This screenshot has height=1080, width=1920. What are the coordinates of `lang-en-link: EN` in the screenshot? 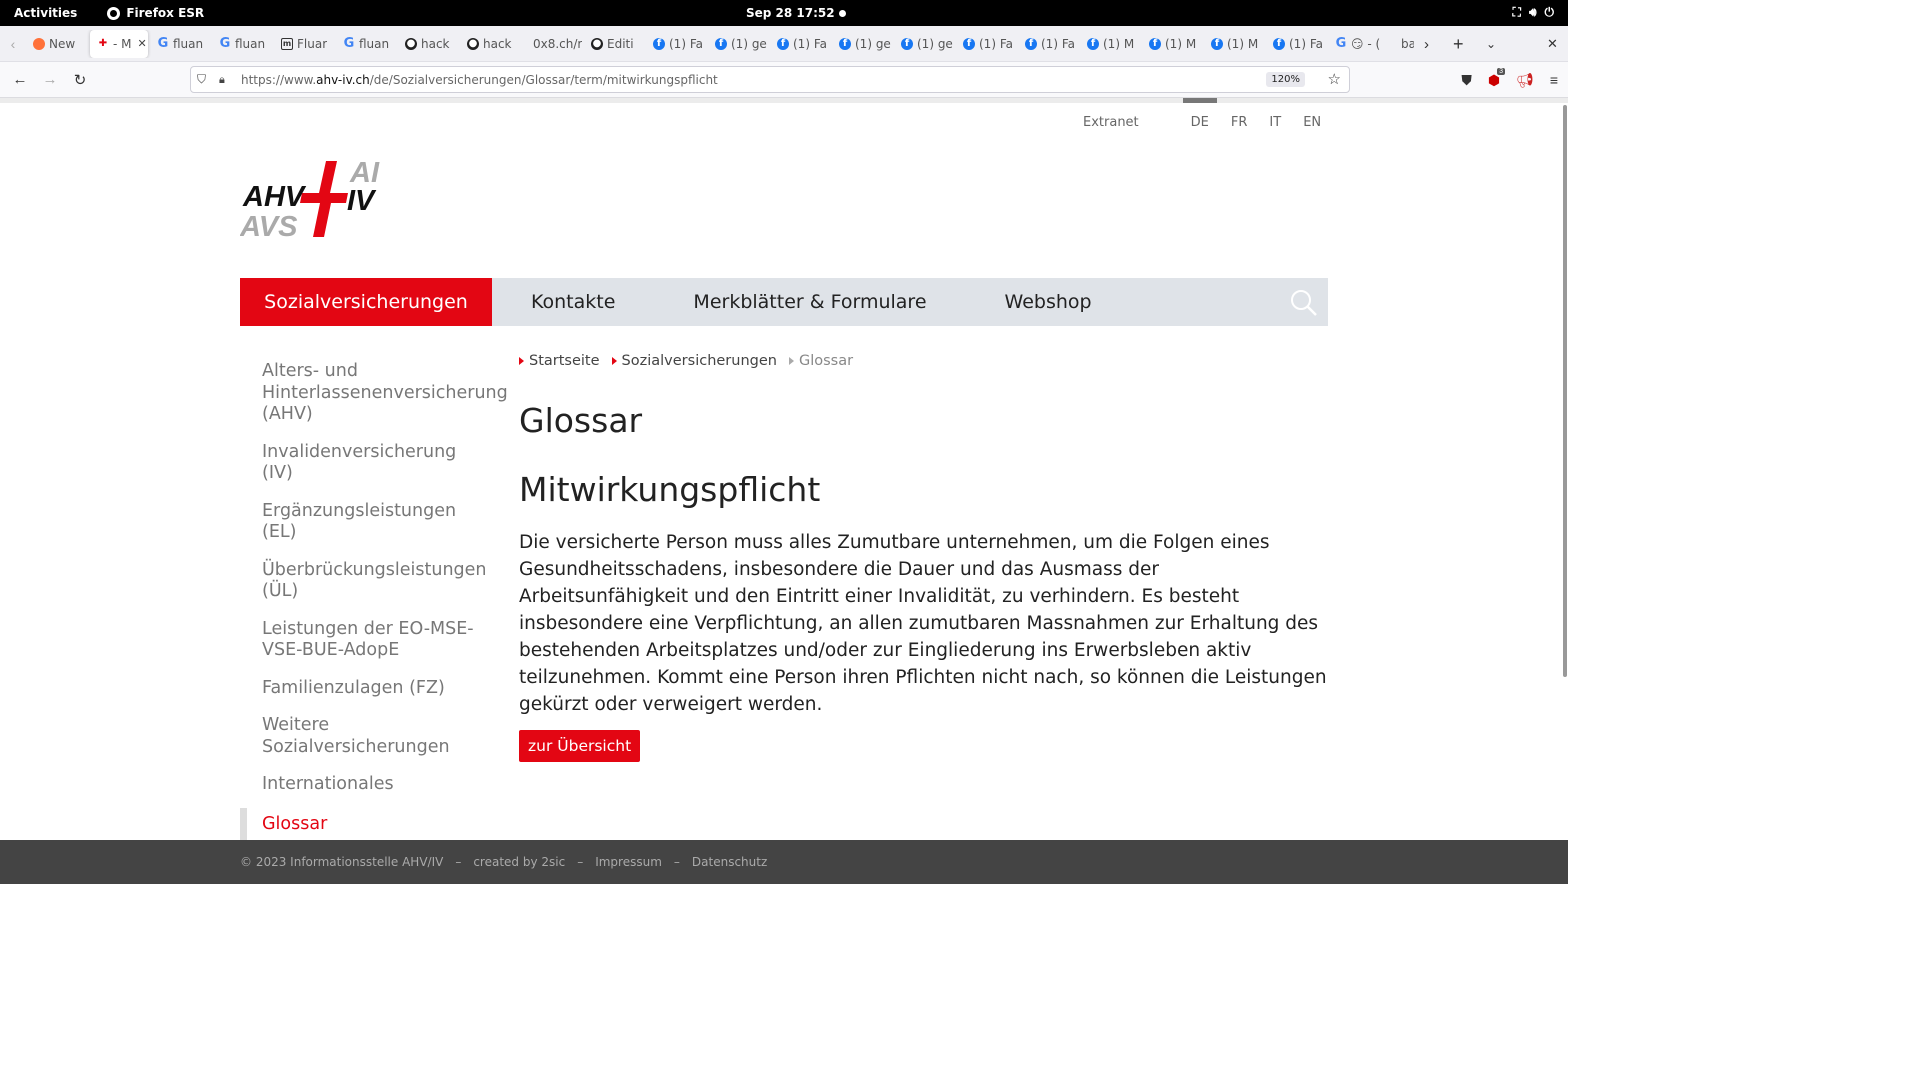 It's located at (1312, 122).